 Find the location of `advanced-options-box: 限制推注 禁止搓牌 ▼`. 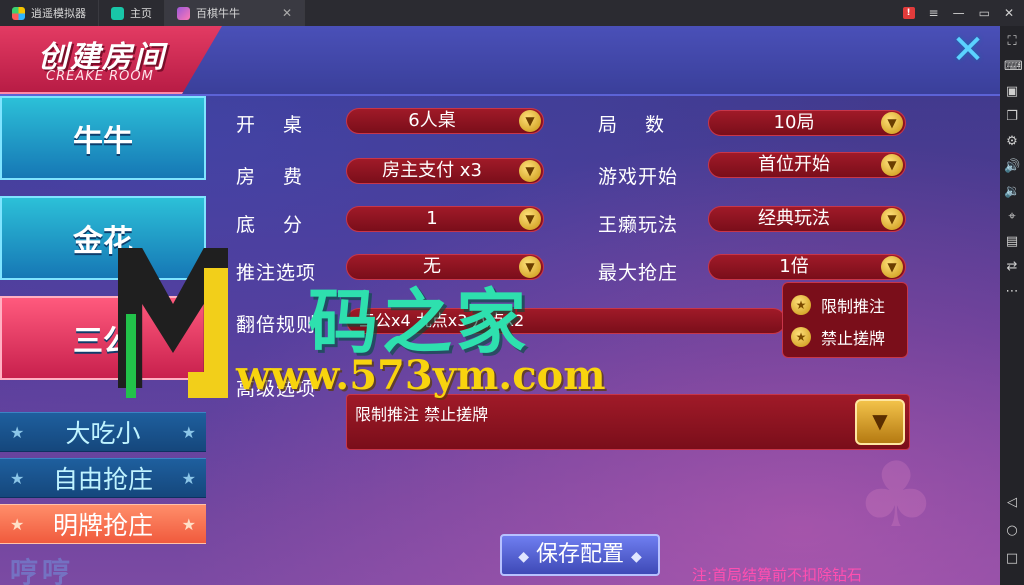

advanced-options-box: 限制推注 禁止搓牌 ▼ is located at coordinates (628, 422).